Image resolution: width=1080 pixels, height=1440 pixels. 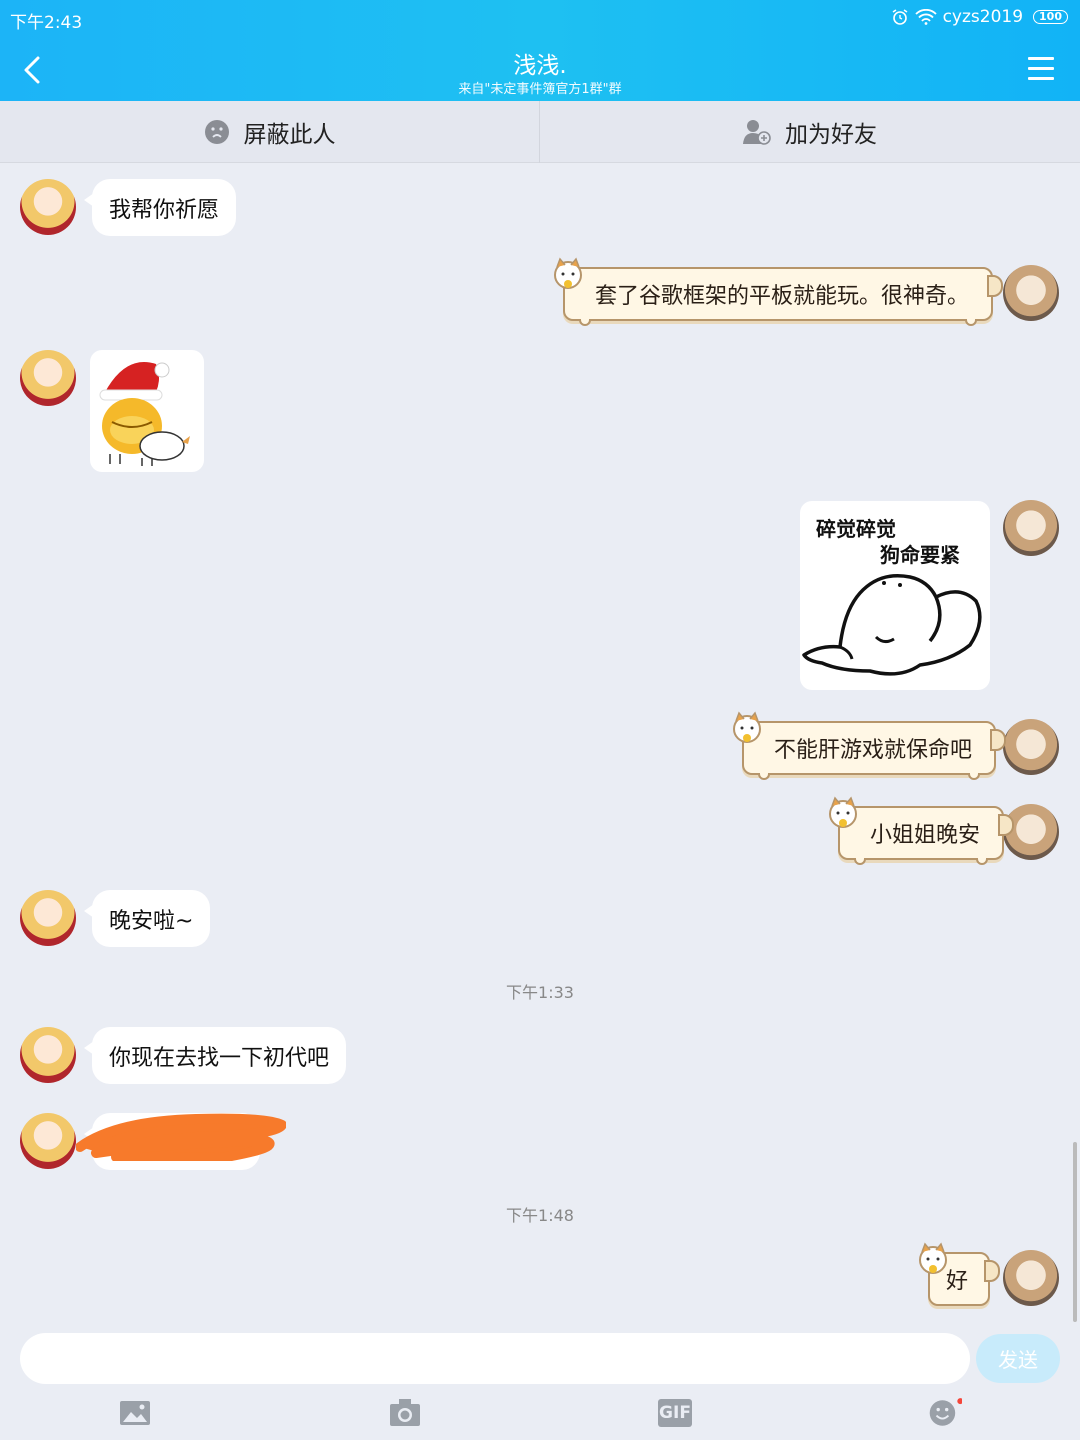 I want to click on carrier-name: cyzs2019, so click(x=983, y=17).